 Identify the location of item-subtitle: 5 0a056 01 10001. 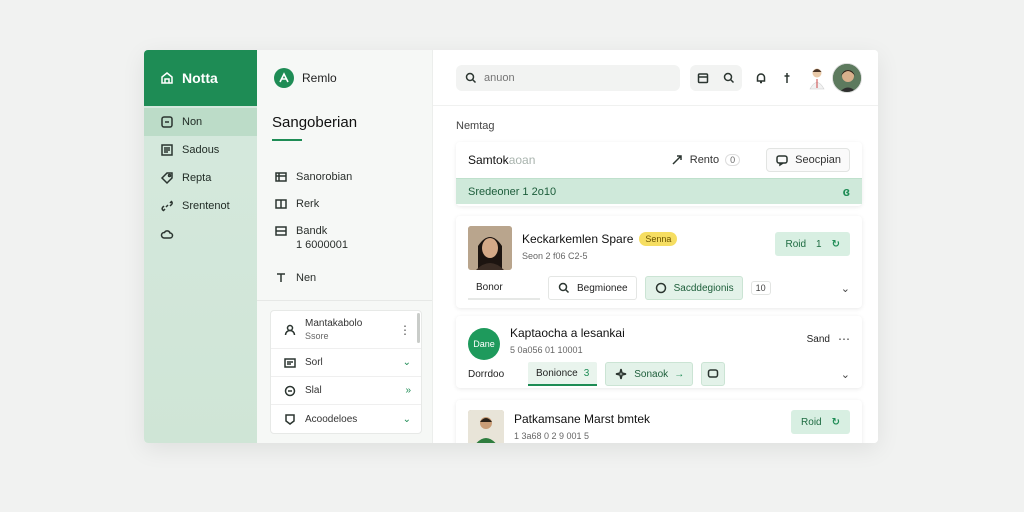
(546, 350).